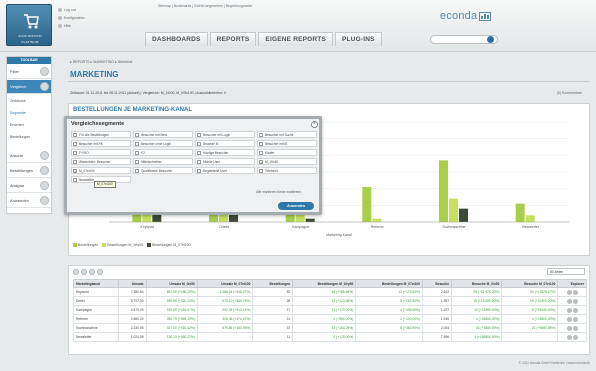 The height and width of the screenshot is (371, 596). I want to click on column-header: Bestellungen M_0/ry50, so click(324, 283).